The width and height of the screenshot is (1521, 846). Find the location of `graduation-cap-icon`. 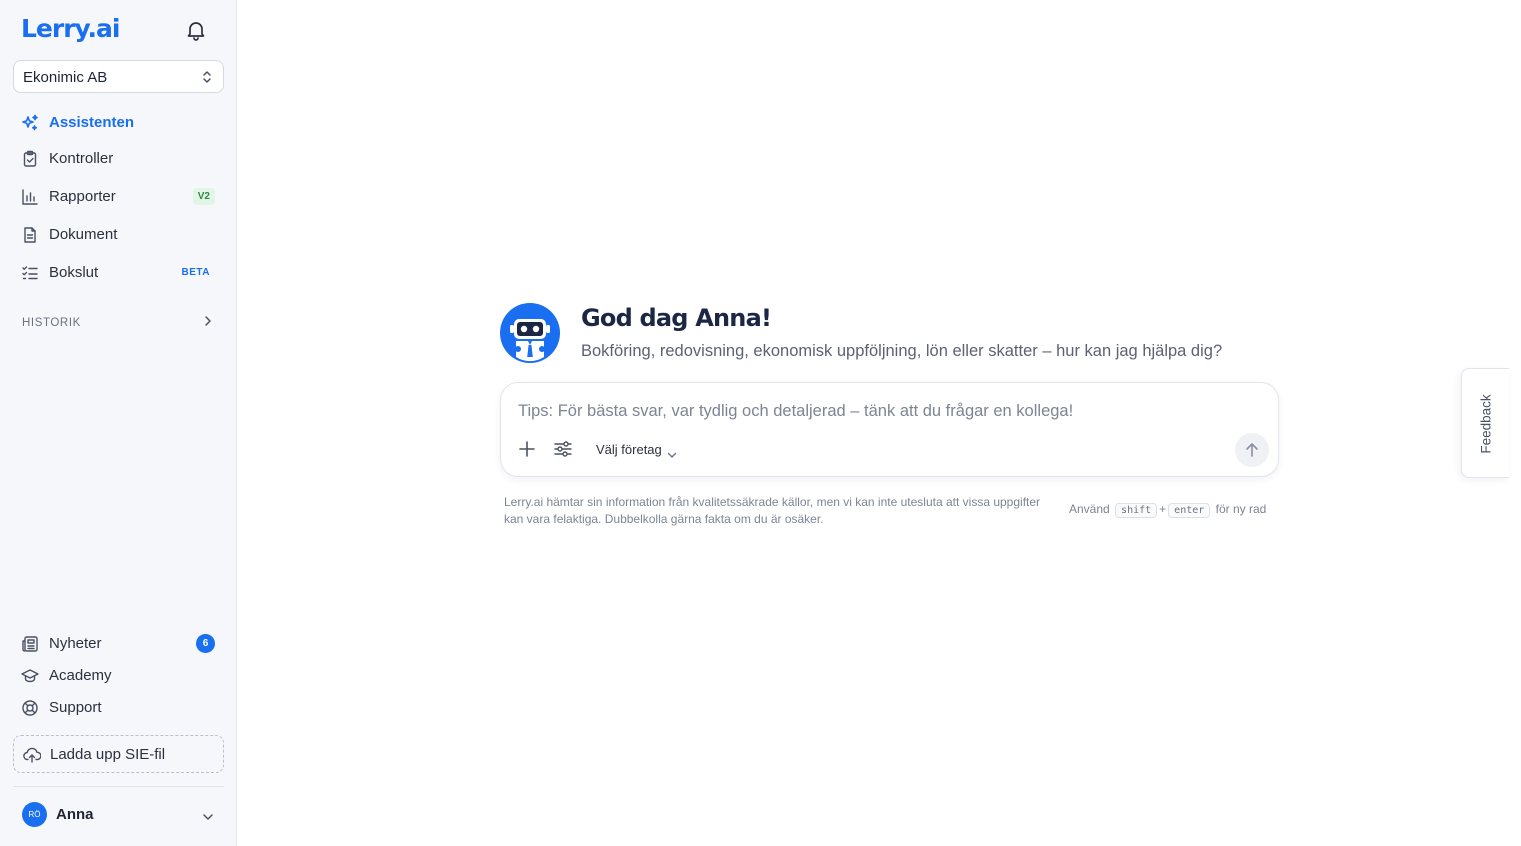

graduation-cap-icon is located at coordinates (30, 676).